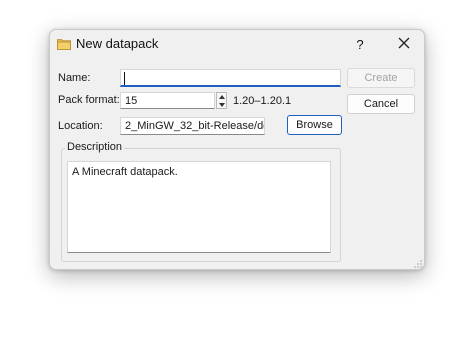 The image size is (474, 348). I want to click on pack-format-label: Pack format:, so click(89, 100).